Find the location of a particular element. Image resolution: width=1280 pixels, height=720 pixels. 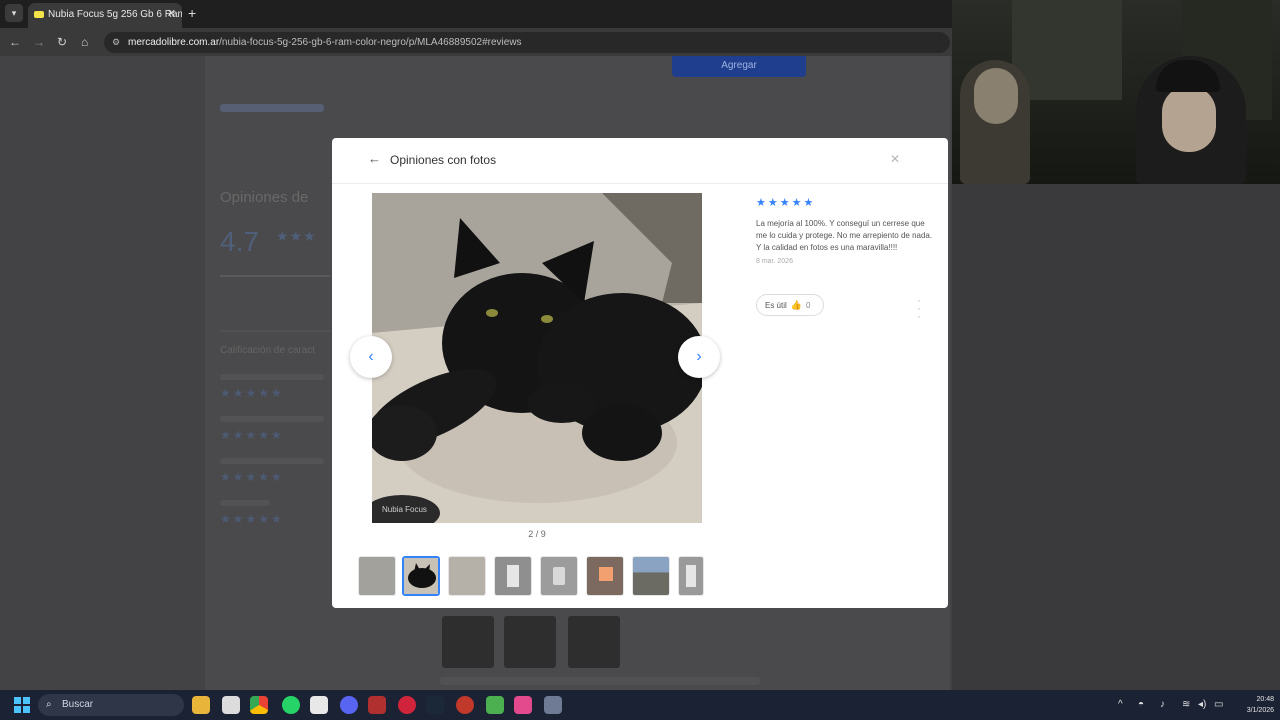

photo-thumbnail-selected is located at coordinates (421, 576).